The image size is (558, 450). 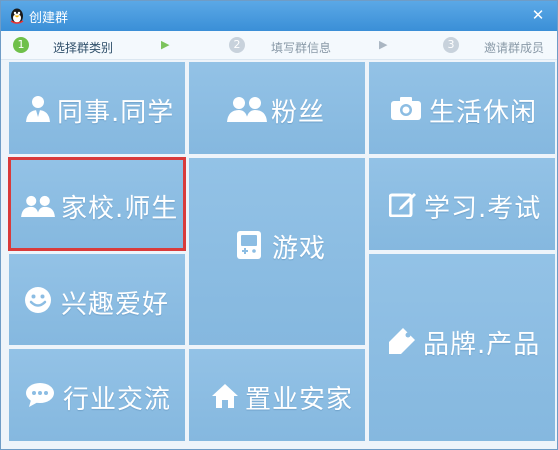 I want to click on category-game-tile: 游戏, so click(x=277, y=251).